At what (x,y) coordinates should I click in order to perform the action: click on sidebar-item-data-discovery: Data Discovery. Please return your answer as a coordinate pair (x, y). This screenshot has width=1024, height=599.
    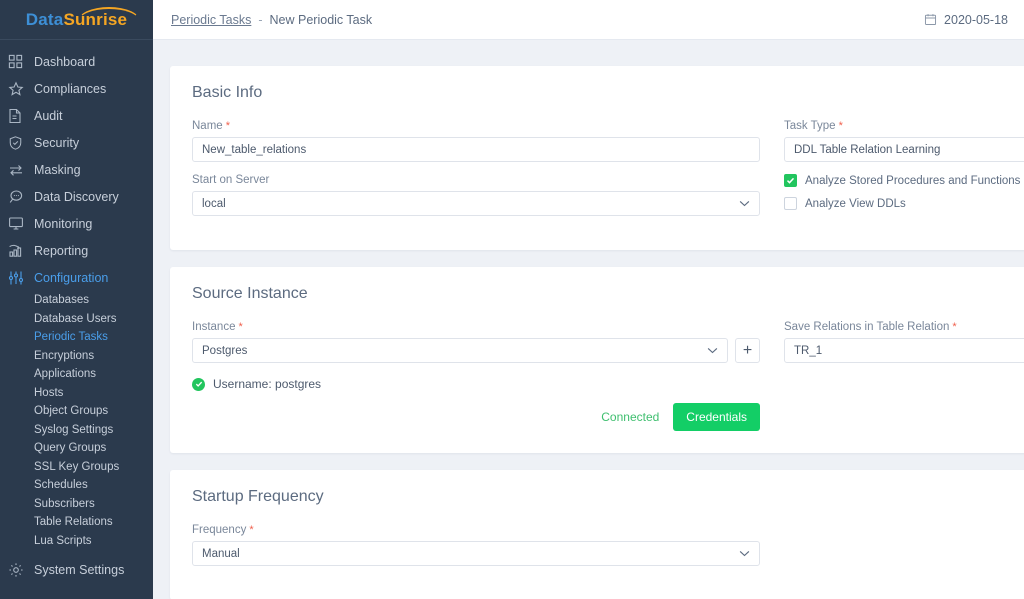
    Looking at the image, I should click on (76, 196).